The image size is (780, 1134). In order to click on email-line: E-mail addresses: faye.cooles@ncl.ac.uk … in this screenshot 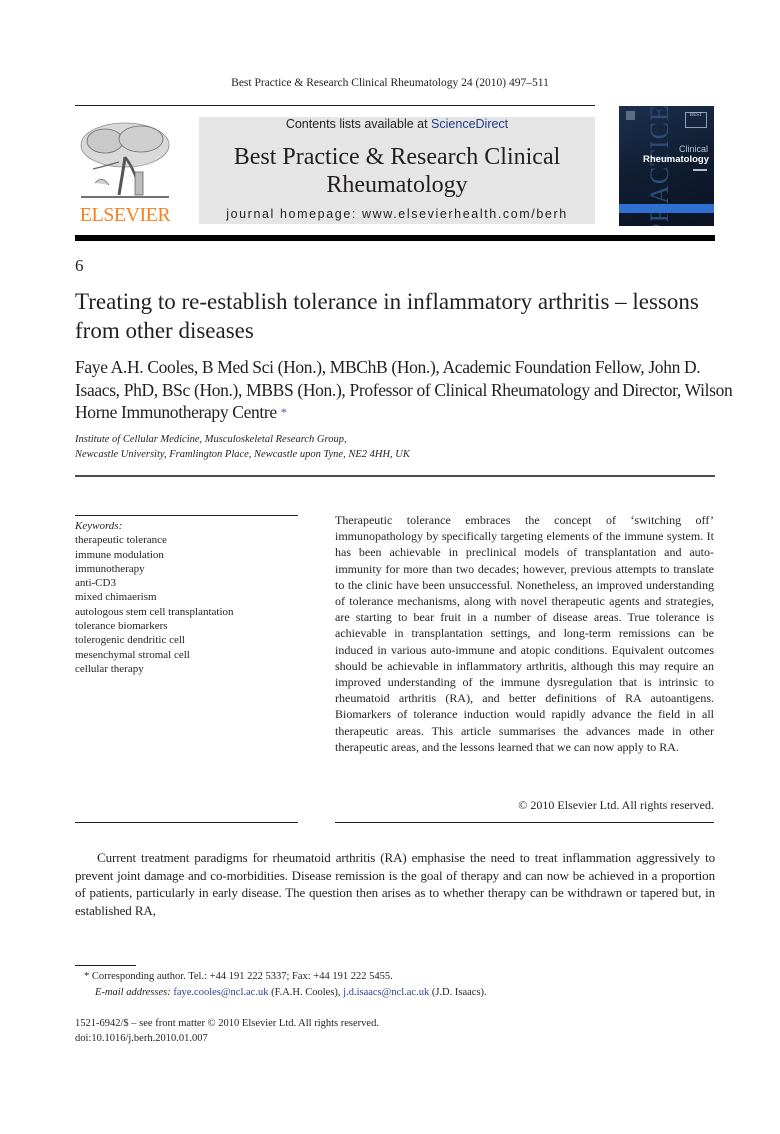, I will do `click(404, 993)`.